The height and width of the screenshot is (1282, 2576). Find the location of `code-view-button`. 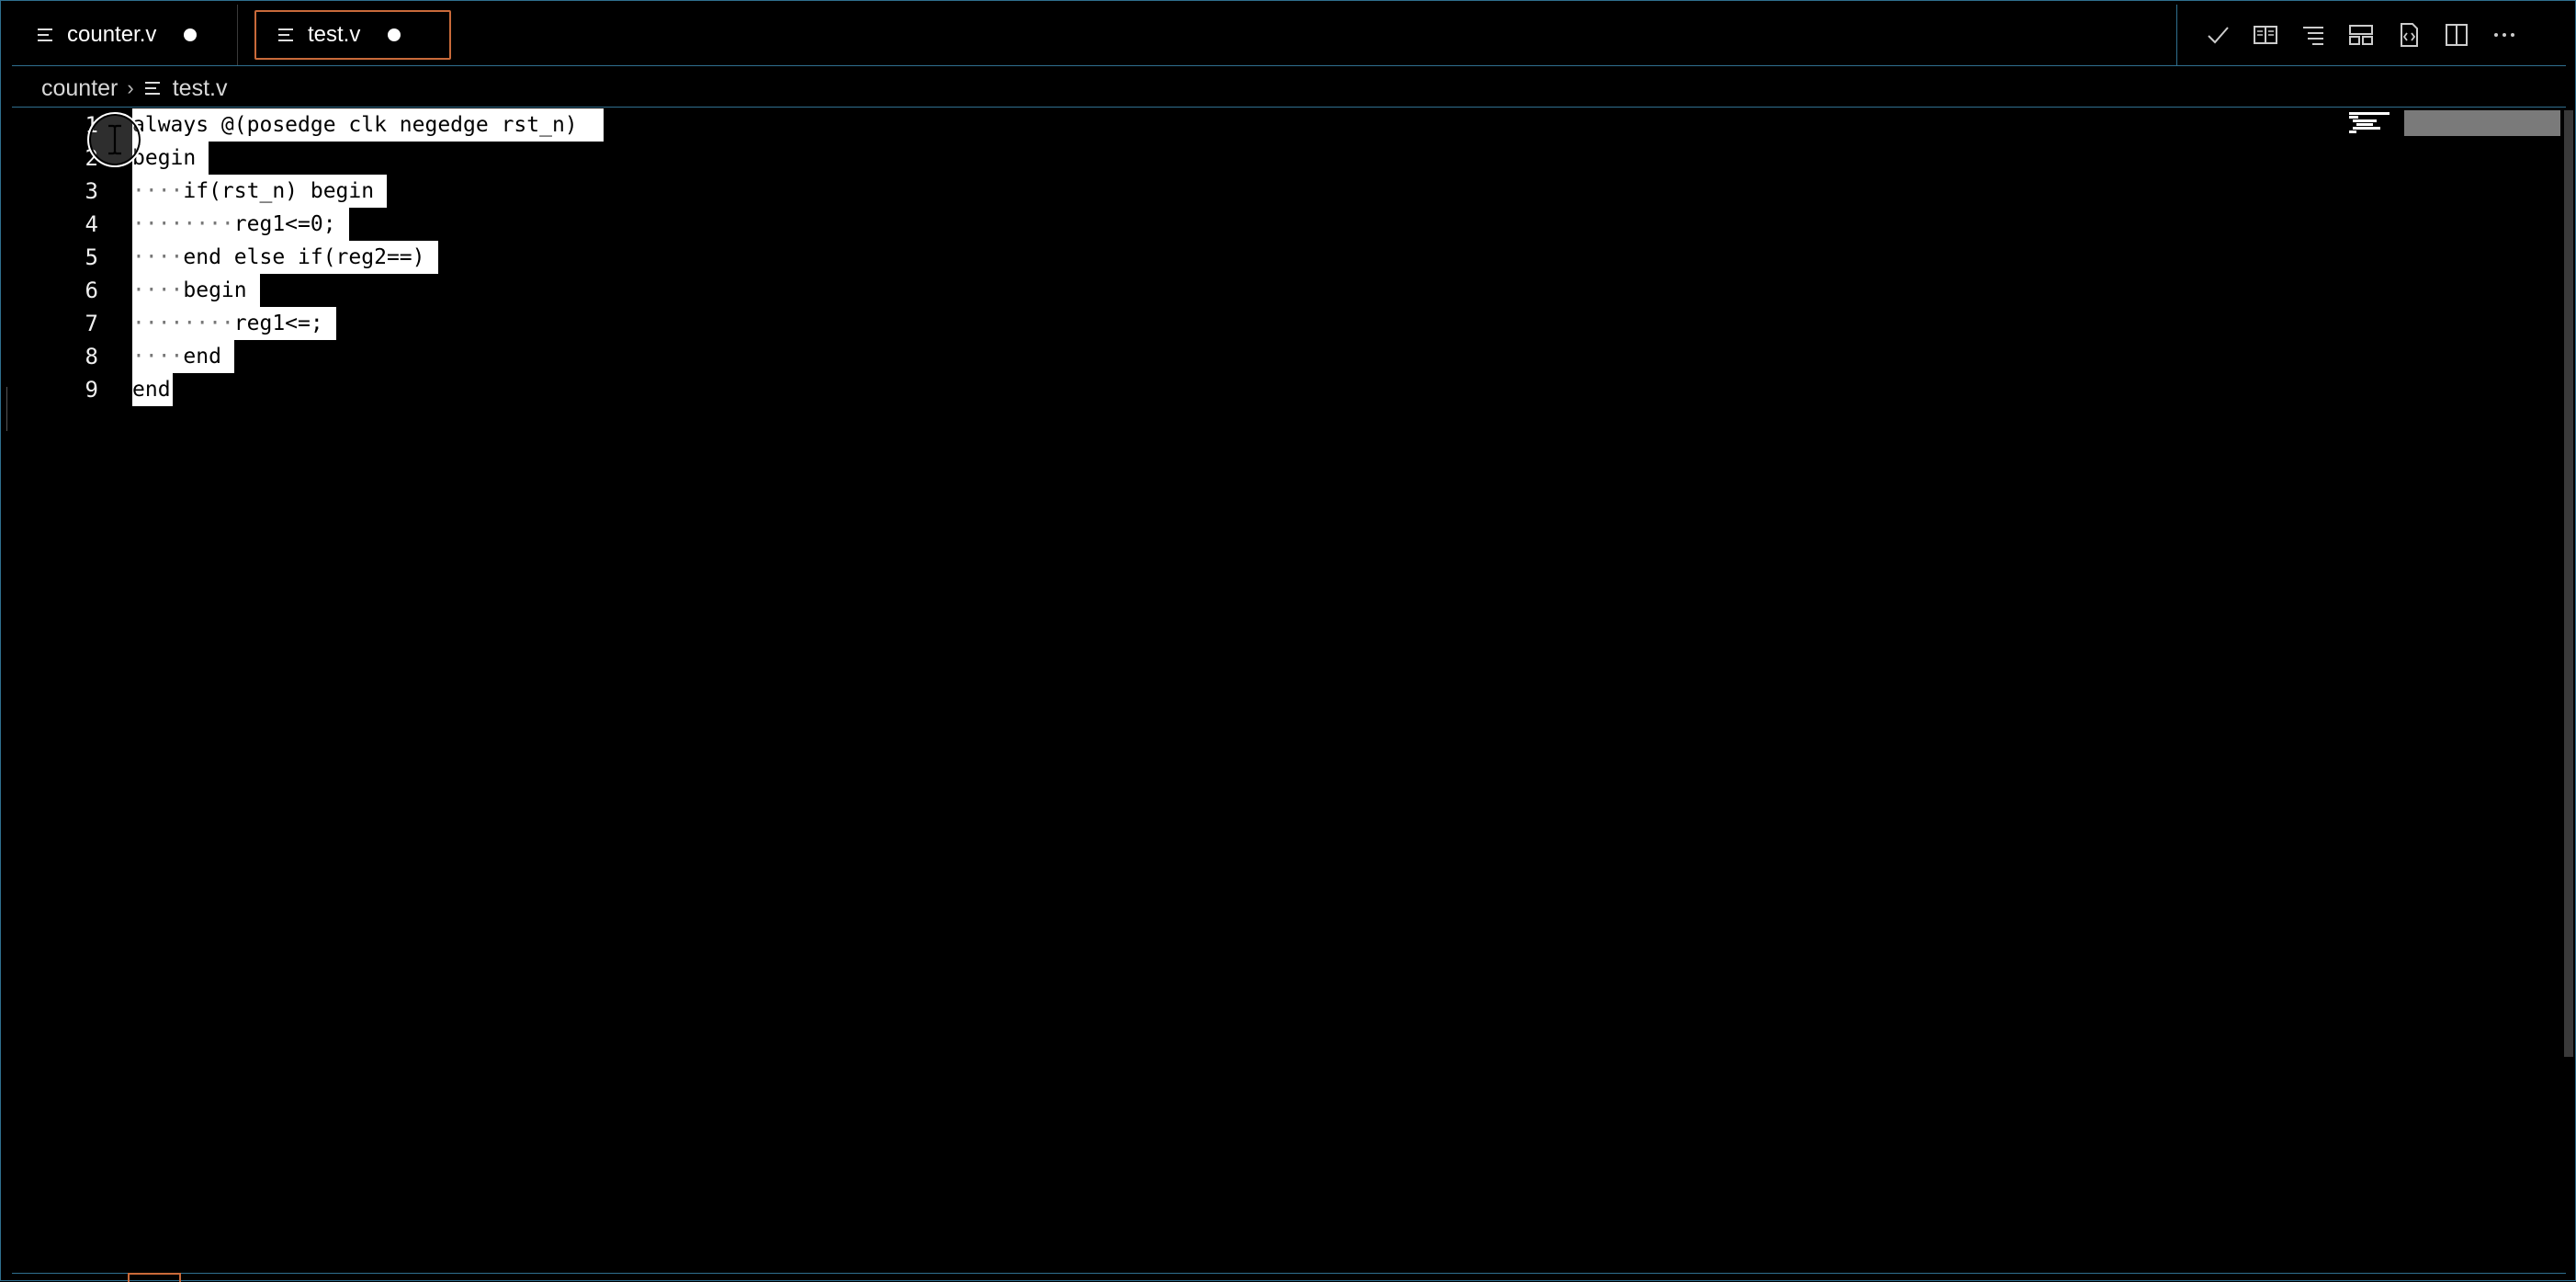

code-view-button is located at coordinates (2409, 35).